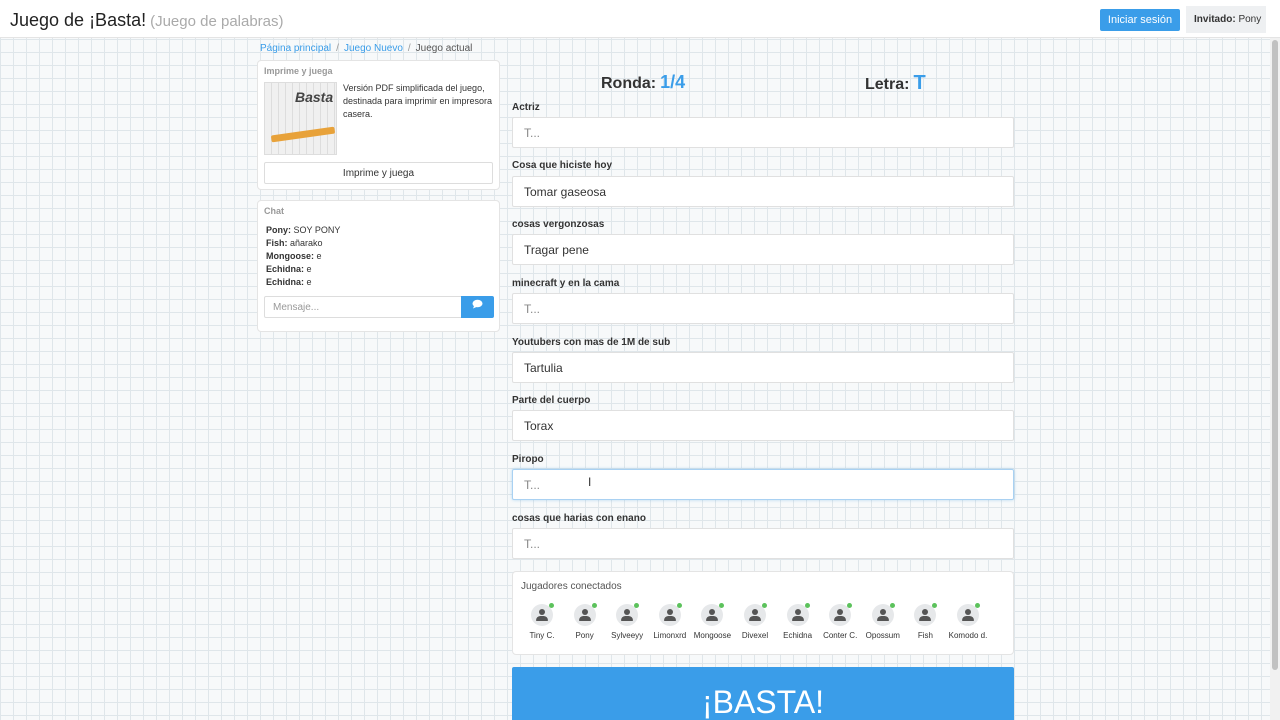 The width and height of the screenshot is (1280, 720). I want to click on player-item: Pony, so click(585, 621).